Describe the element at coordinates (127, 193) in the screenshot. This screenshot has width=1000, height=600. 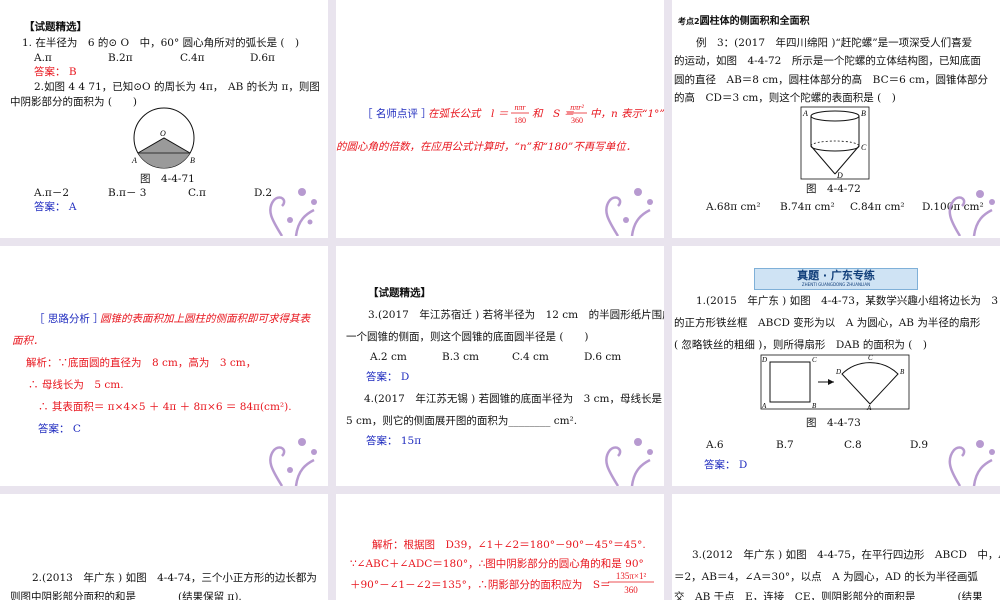
I see `q2-option-b: B.π－ 3` at that location.